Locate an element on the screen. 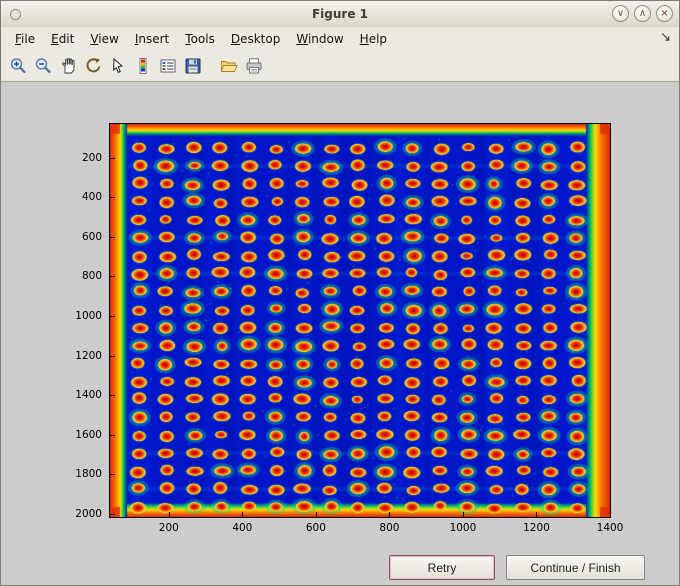 The width and height of the screenshot is (680, 586). data-cursor-button is located at coordinates (118, 66).